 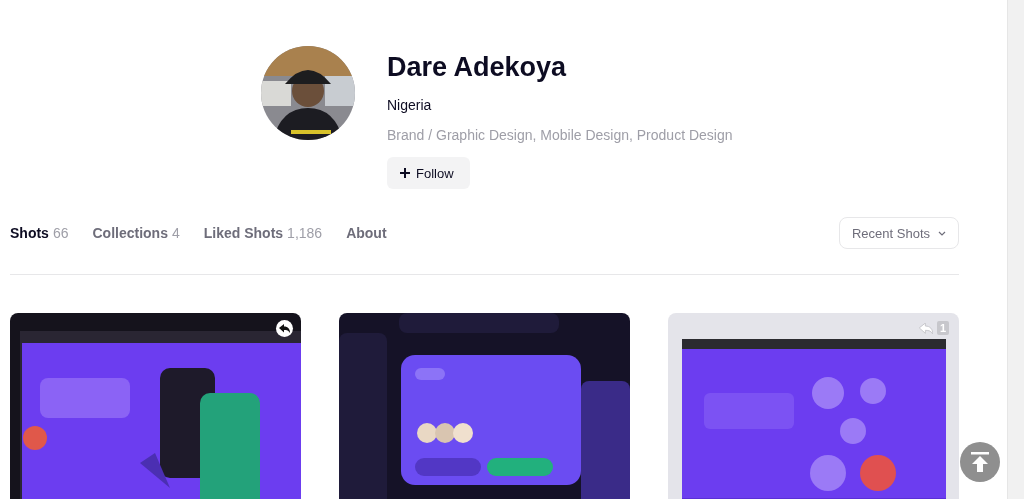 What do you see at coordinates (284, 328) in the screenshot?
I see `reply-arrow-icon` at bounding box center [284, 328].